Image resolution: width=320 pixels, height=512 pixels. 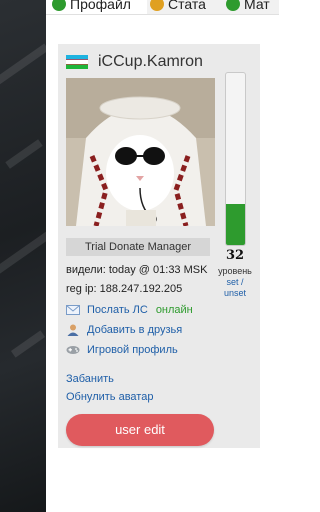 I want to click on send-pm-row: Послать ЛС онлайн, so click(x=129, y=310).